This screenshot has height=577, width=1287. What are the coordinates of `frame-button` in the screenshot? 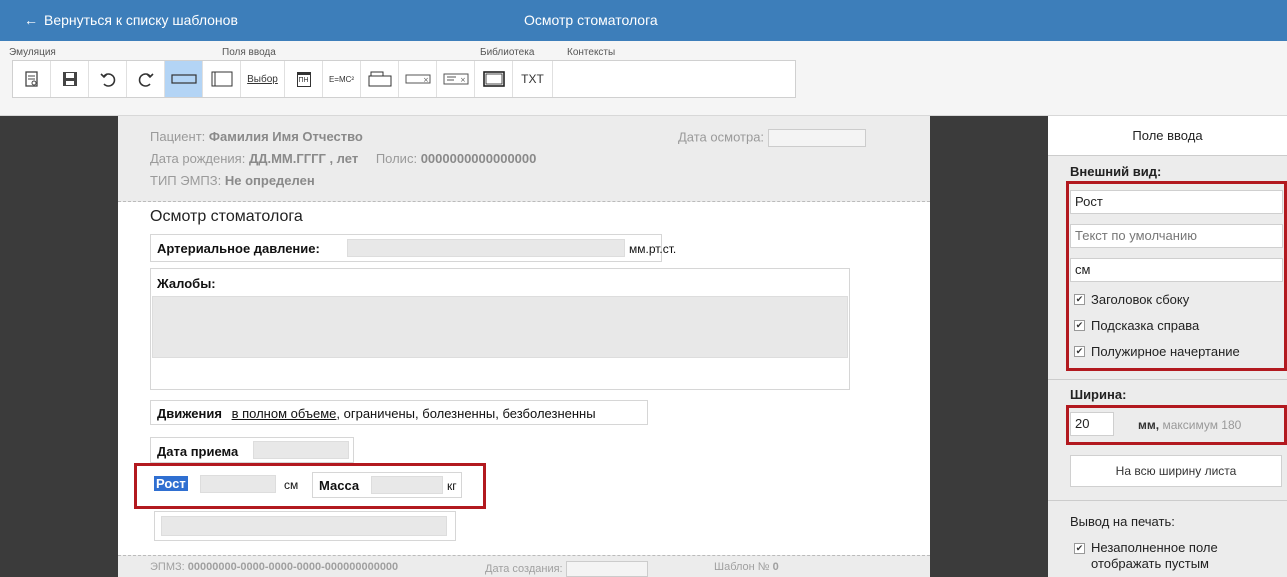 It's located at (494, 79).